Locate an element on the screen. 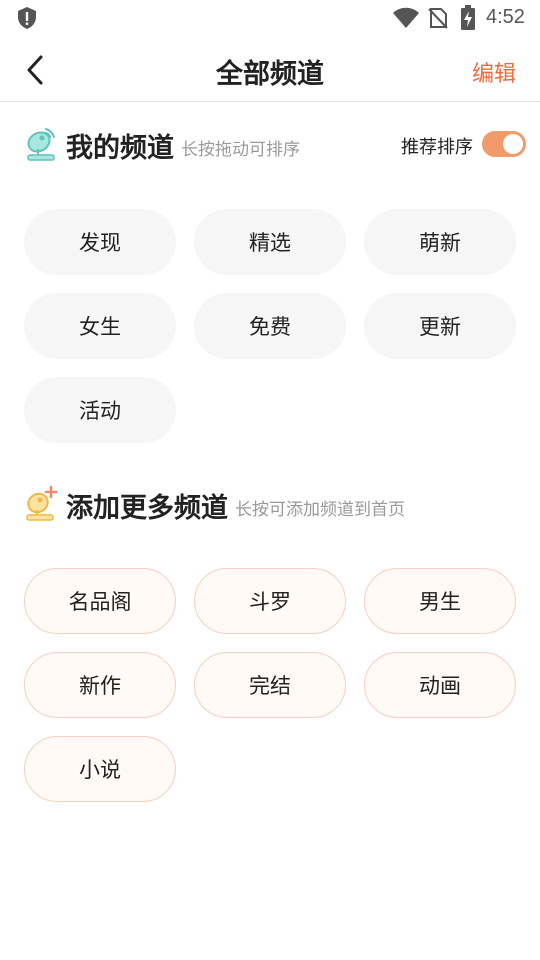  more-channels-header: 添加更多频道 长按可添加频道到首页 is located at coordinates (270, 503).